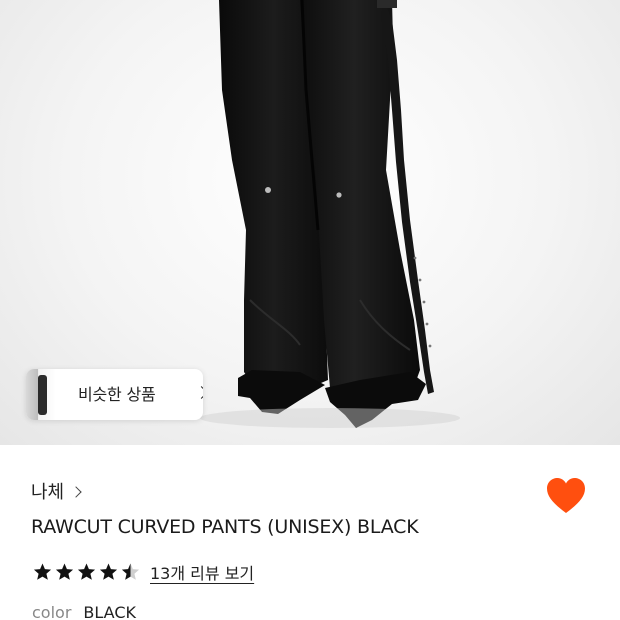 This screenshot has height=620, width=620. Describe the element at coordinates (109, 611) in the screenshot. I see `option-value: BLACK` at that location.